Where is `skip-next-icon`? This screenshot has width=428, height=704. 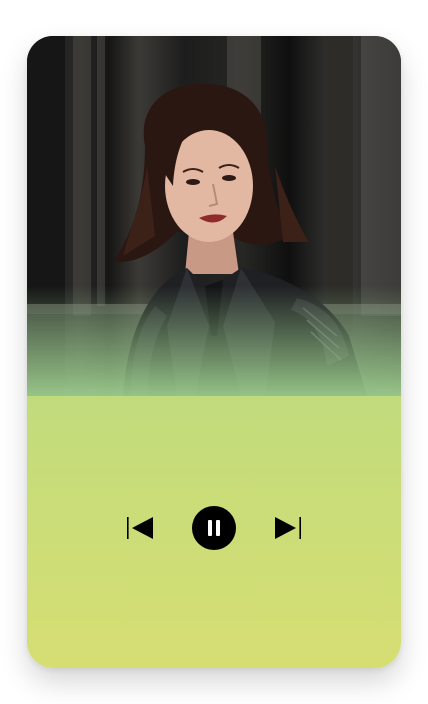
skip-next-icon is located at coordinates (288, 528).